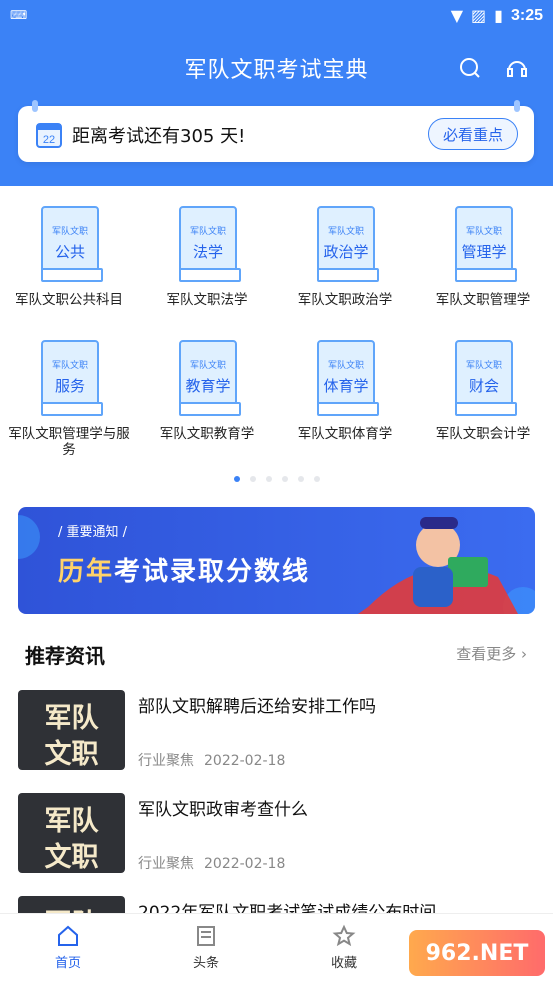 The image size is (553, 992). Describe the element at coordinates (223, 810) in the screenshot. I see `news-title: 军队文职政审考查什么` at that location.